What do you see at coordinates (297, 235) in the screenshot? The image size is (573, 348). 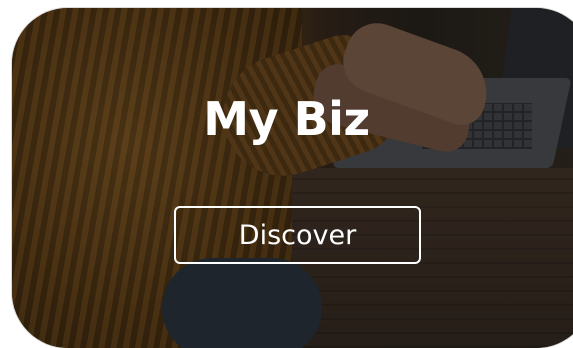 I see `discover-button: Discover` at bounding box center [297, 235].